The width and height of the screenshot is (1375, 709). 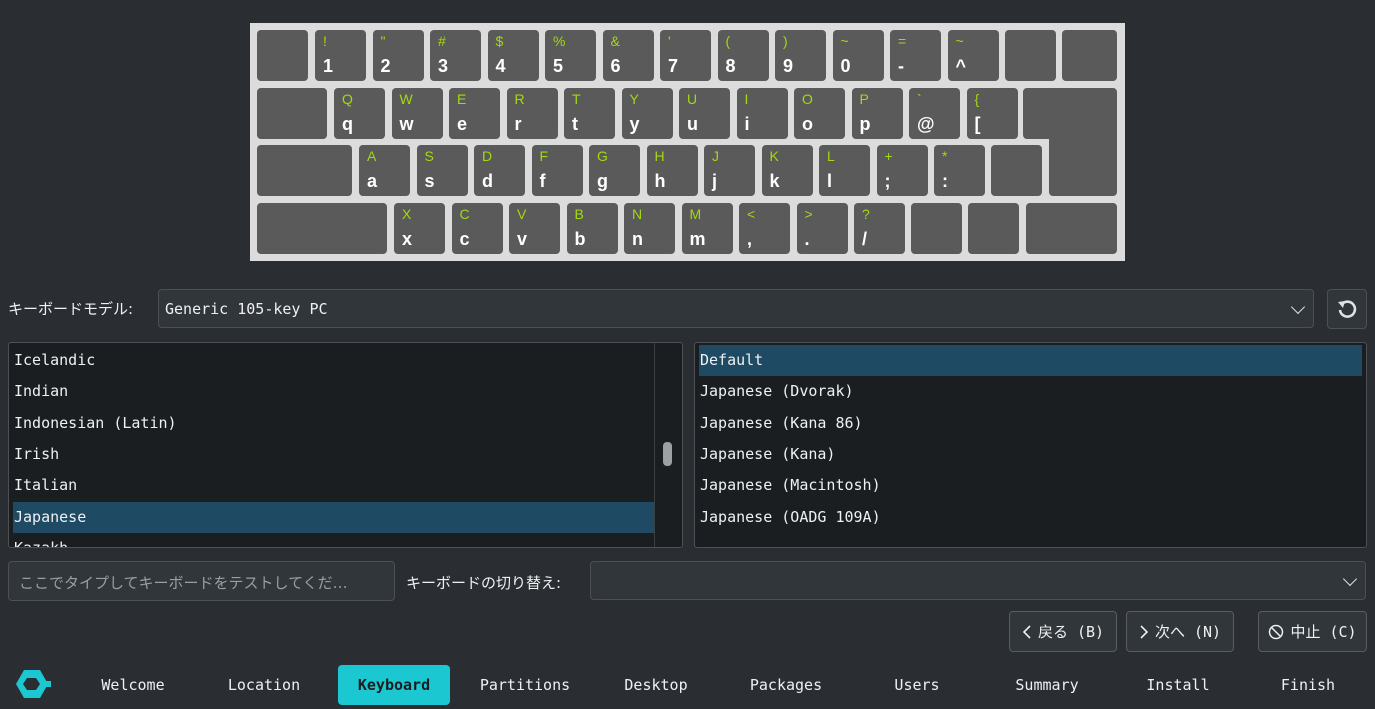 What do you see at coordinates (372, 181) in the screenshot?
I see `key-label: a` at bounding box center [372, 181].